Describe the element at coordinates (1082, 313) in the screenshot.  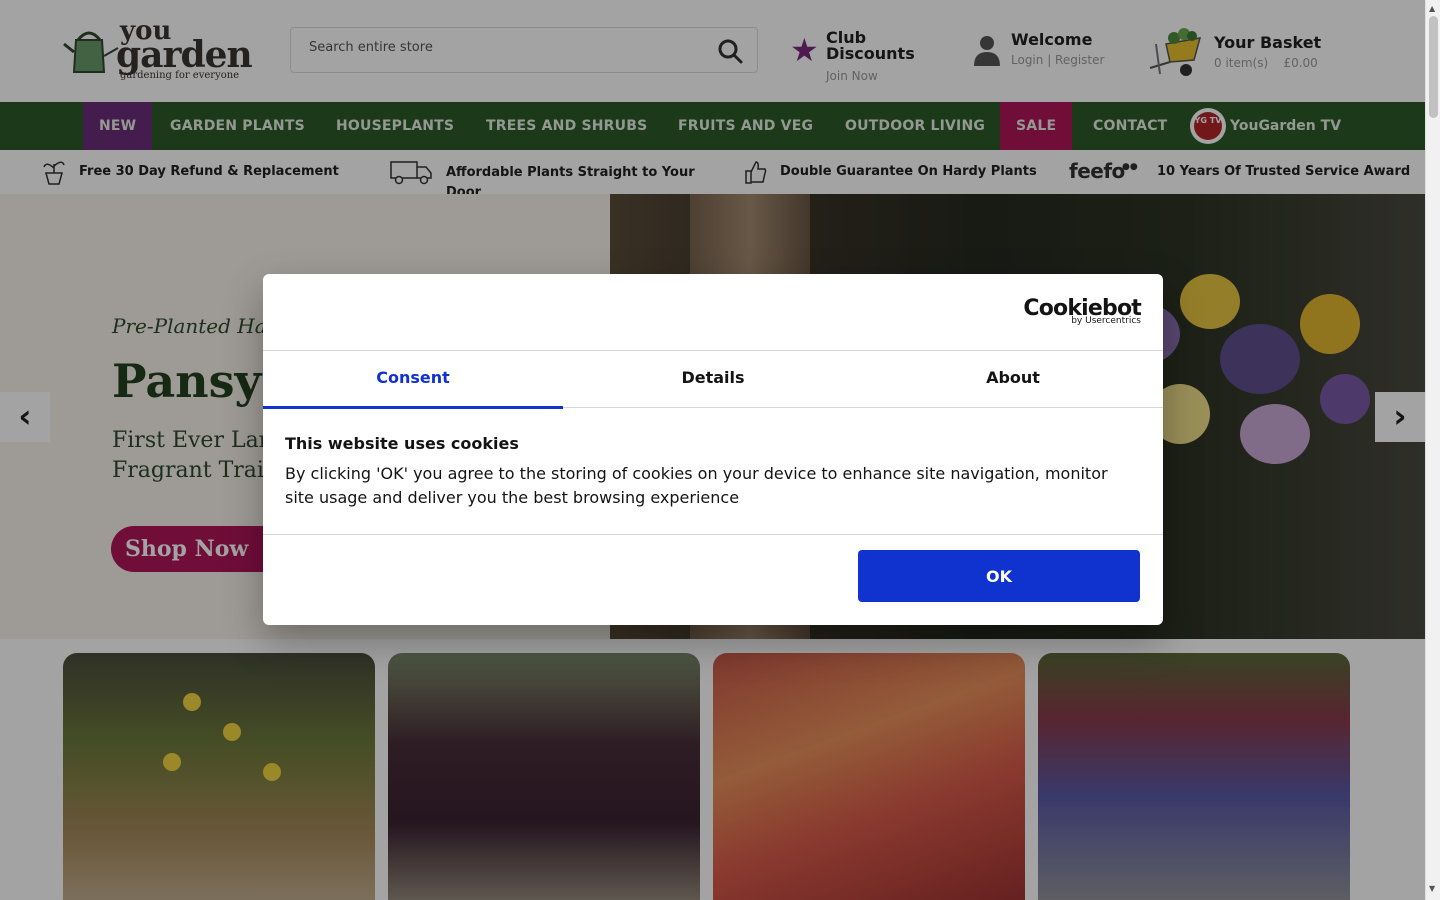
I see `cookiebot-logo: Cookiebot by Usercentrics` at that location.